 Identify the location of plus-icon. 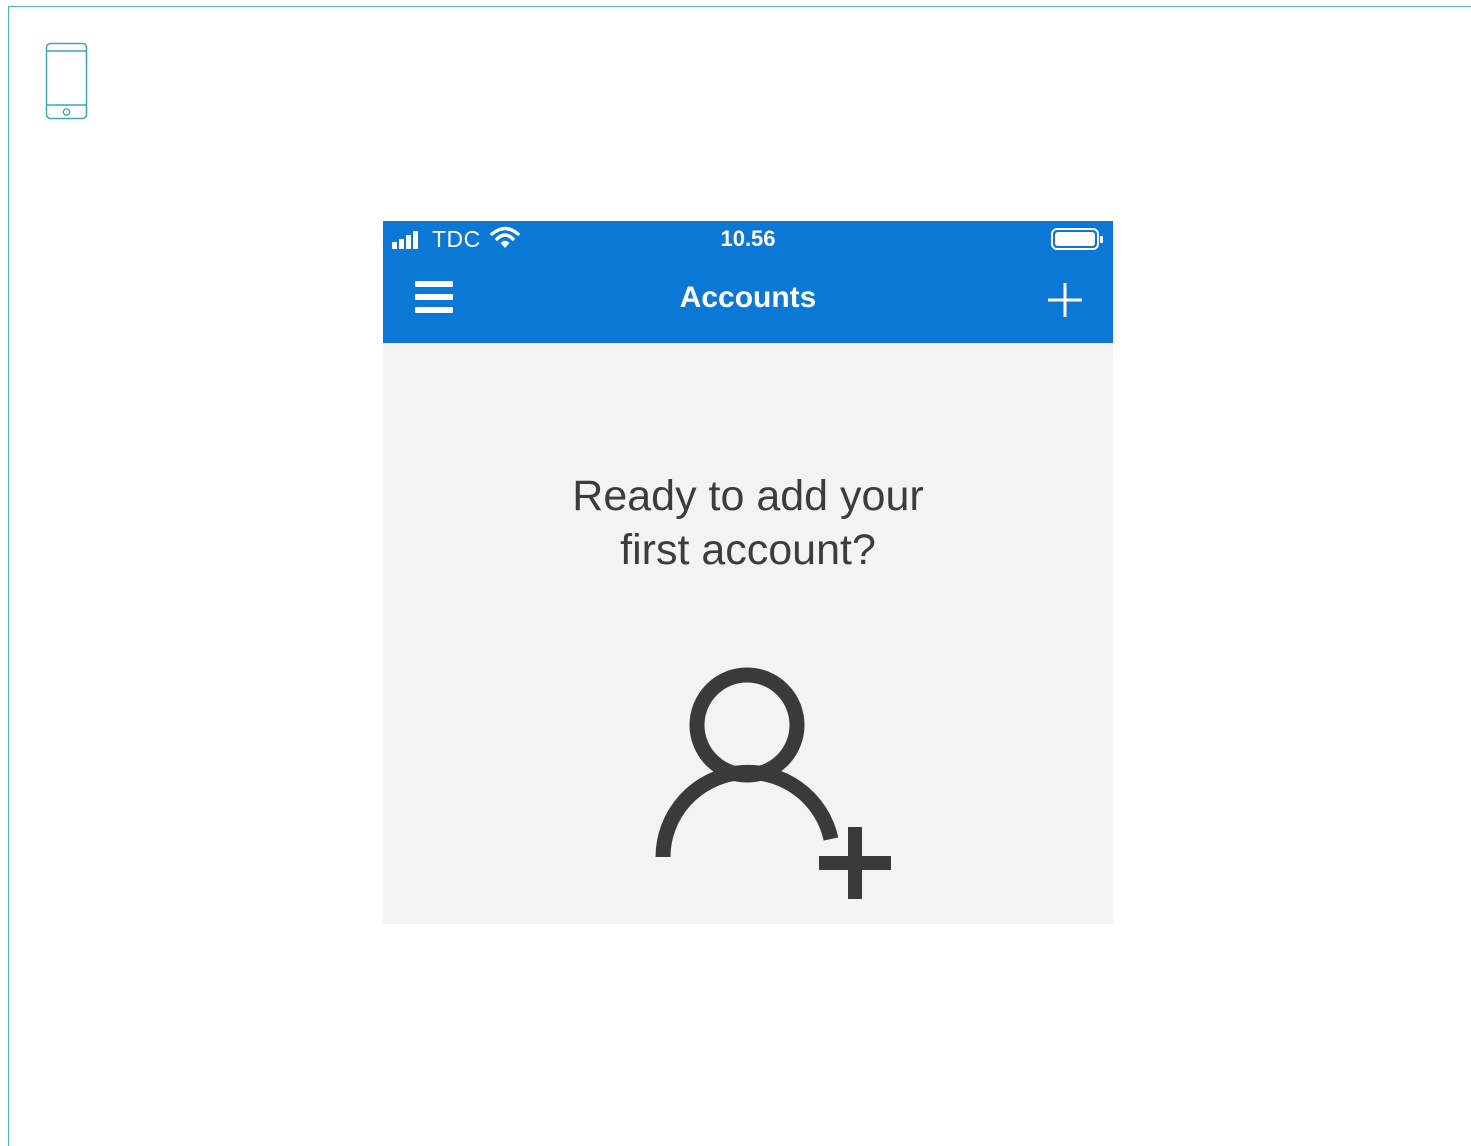
(1065, 300).